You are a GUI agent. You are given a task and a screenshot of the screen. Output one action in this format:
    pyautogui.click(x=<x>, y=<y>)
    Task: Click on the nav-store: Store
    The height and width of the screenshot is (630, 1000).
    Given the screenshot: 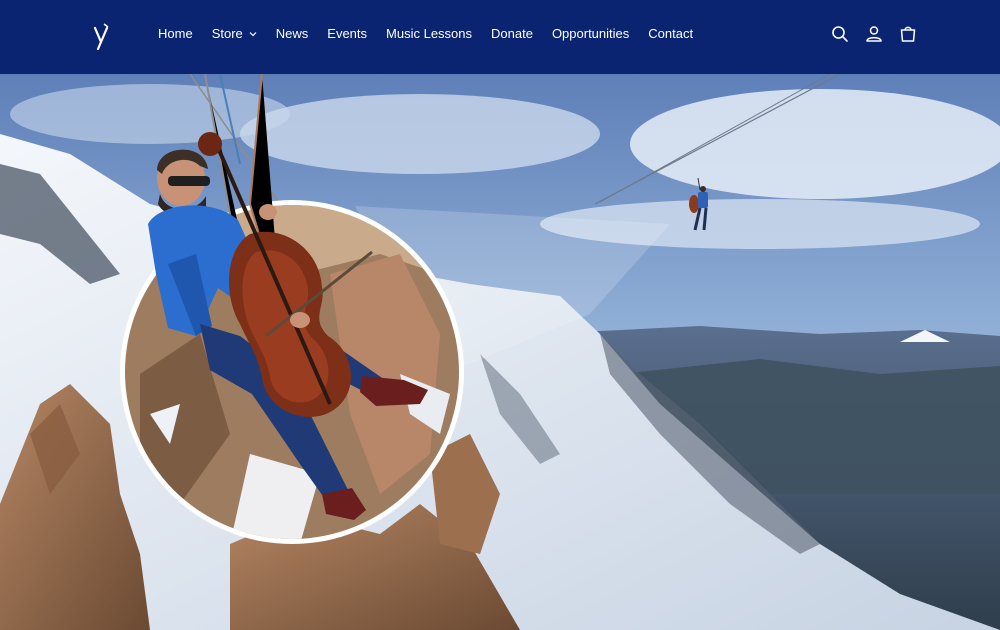 What is the action you would take?
    pyautogui.click(x=234, y=34)
    